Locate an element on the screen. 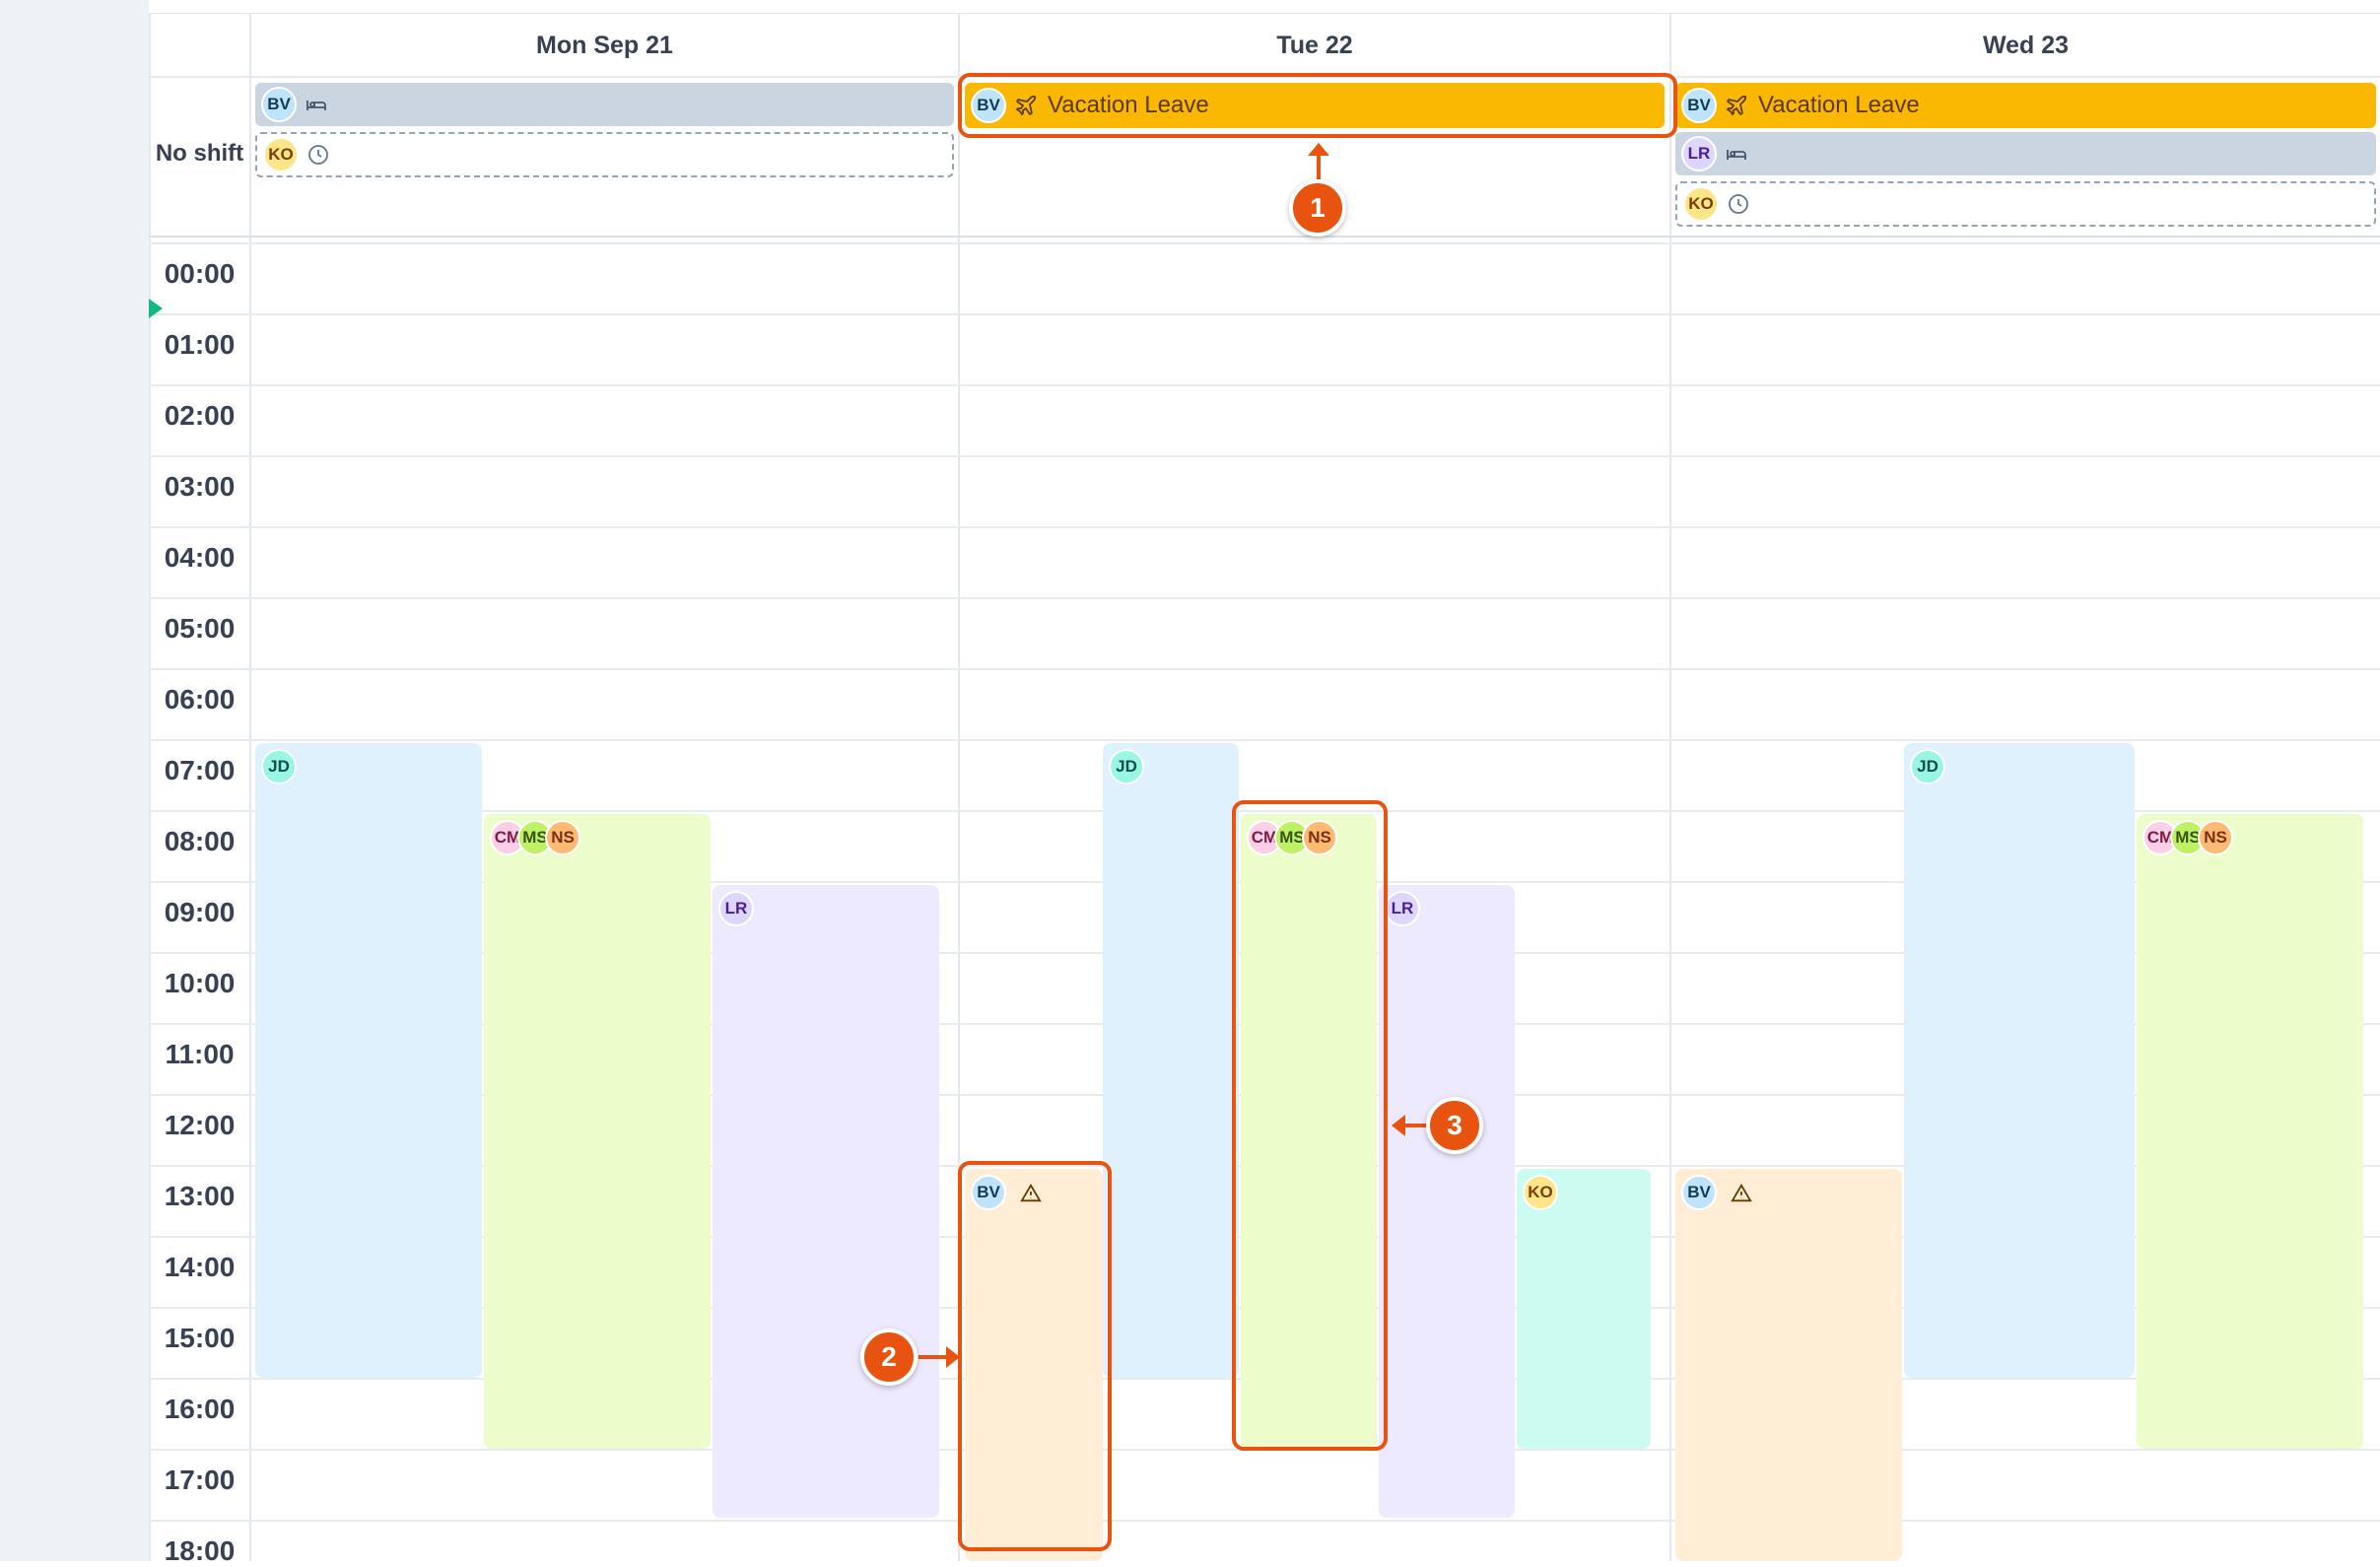  day-header-mon: Mon Sep 21 is located at coordinates (604, 45).